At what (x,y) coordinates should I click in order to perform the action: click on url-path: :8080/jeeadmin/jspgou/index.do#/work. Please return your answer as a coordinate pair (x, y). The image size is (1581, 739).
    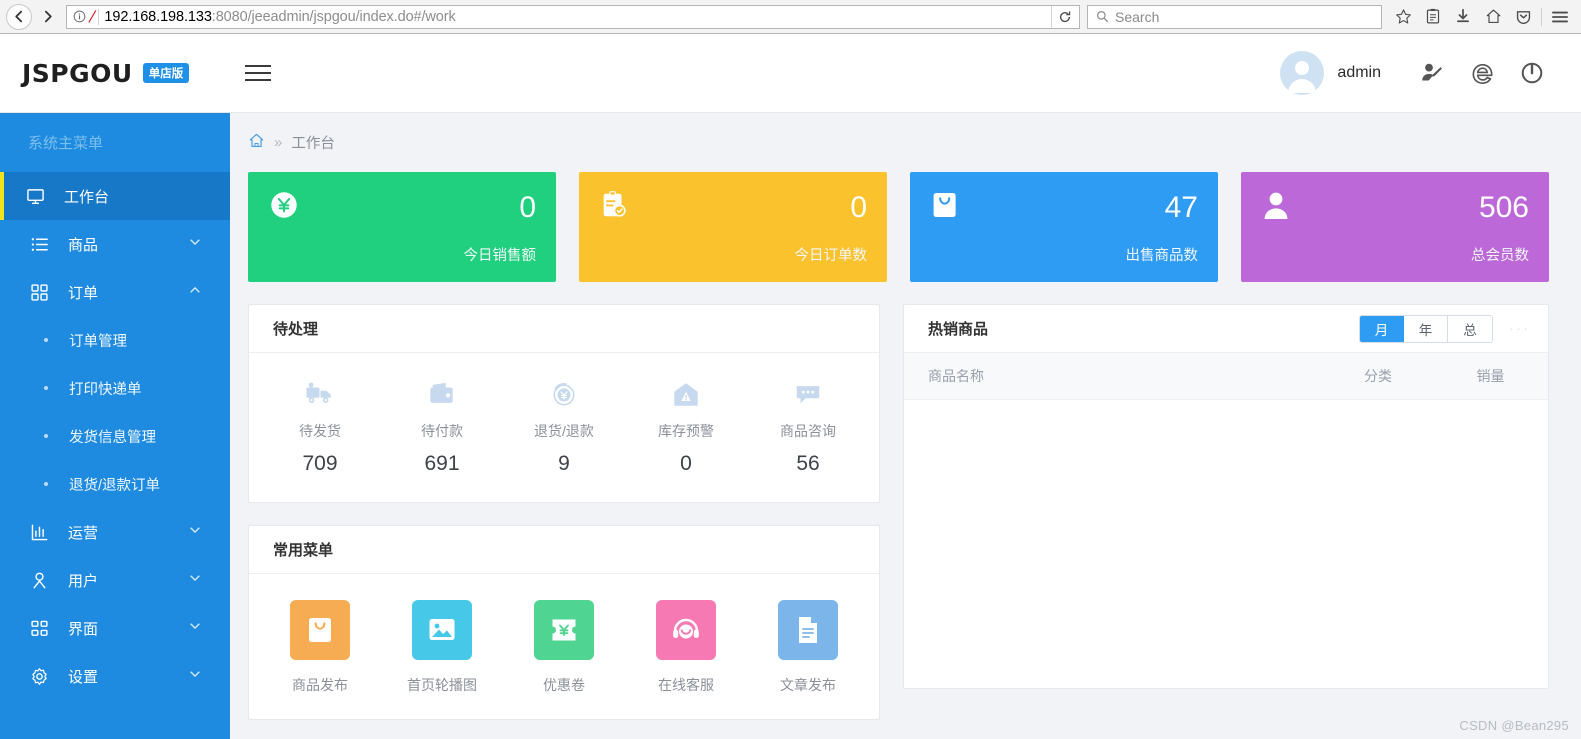
    Looking at the image, I should click on (333, 16).